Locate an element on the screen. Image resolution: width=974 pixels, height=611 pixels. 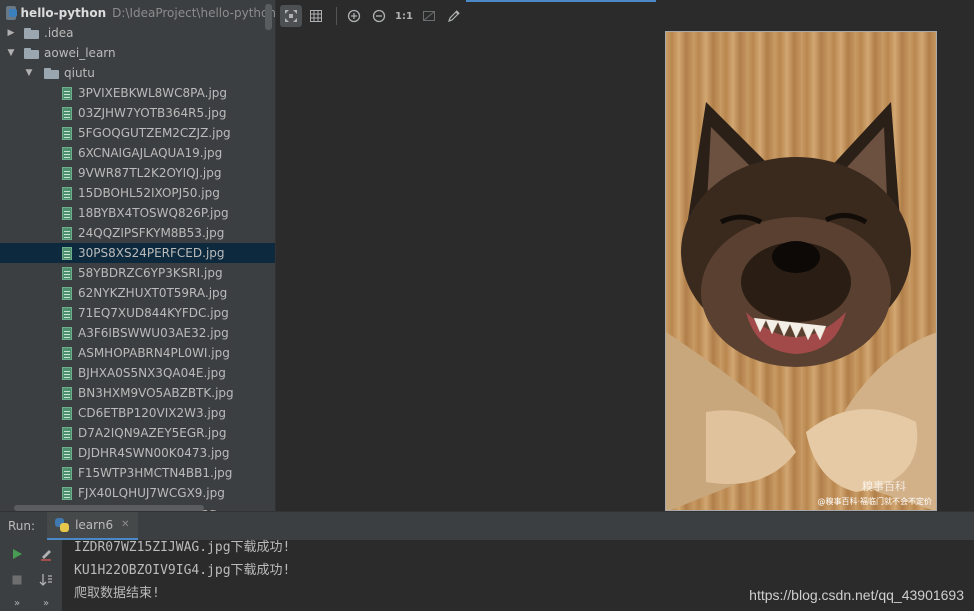
file-tree-item: ASMHOPABRN4PL0WI.jpg is located at coordinates (137, 353).